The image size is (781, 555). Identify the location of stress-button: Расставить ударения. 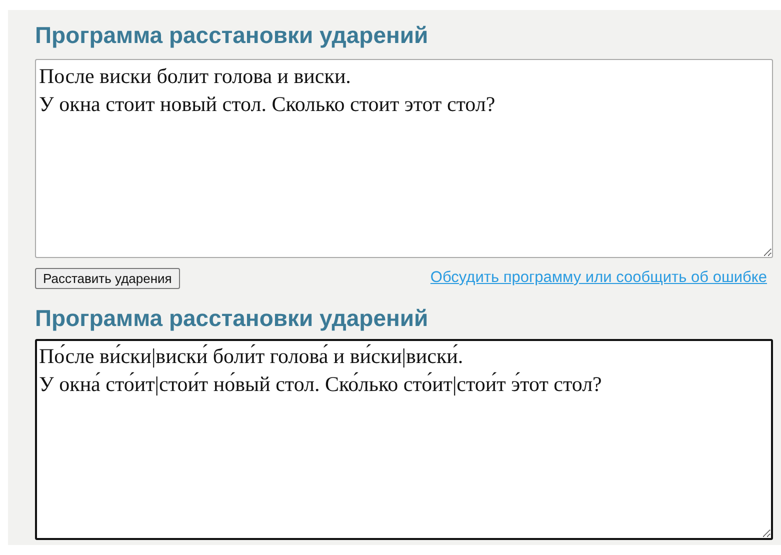
(107, 278).